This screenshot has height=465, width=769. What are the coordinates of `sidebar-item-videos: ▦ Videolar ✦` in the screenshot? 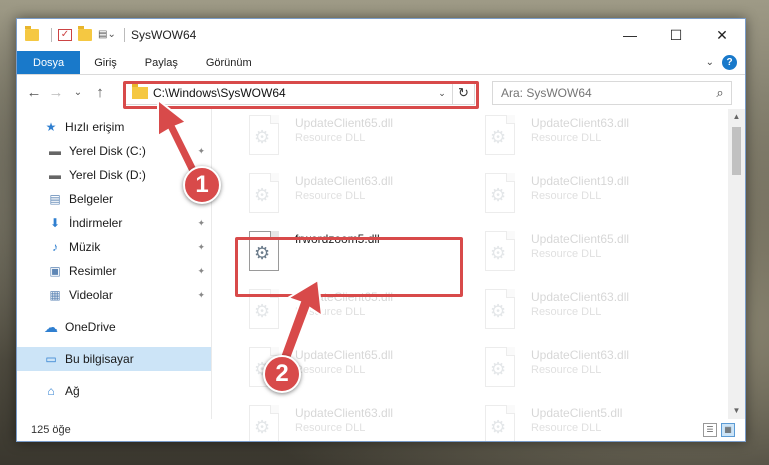 It's located at (114, 295).